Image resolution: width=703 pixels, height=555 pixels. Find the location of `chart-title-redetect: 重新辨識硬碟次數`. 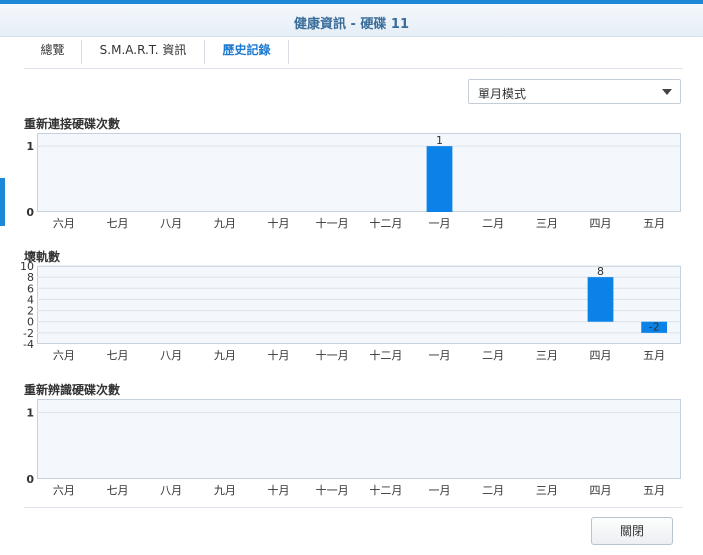

chart-title-redetect: 重新辨識硬碟次數 is located at coordinates (72, 390).